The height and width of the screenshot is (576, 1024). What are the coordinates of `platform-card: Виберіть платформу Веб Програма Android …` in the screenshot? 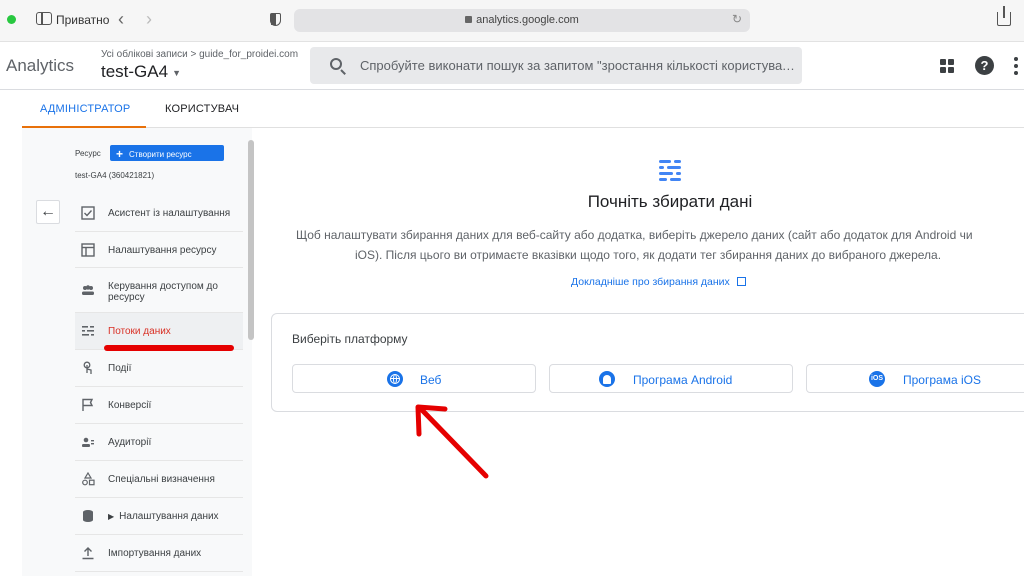 It's located at (647, 362).